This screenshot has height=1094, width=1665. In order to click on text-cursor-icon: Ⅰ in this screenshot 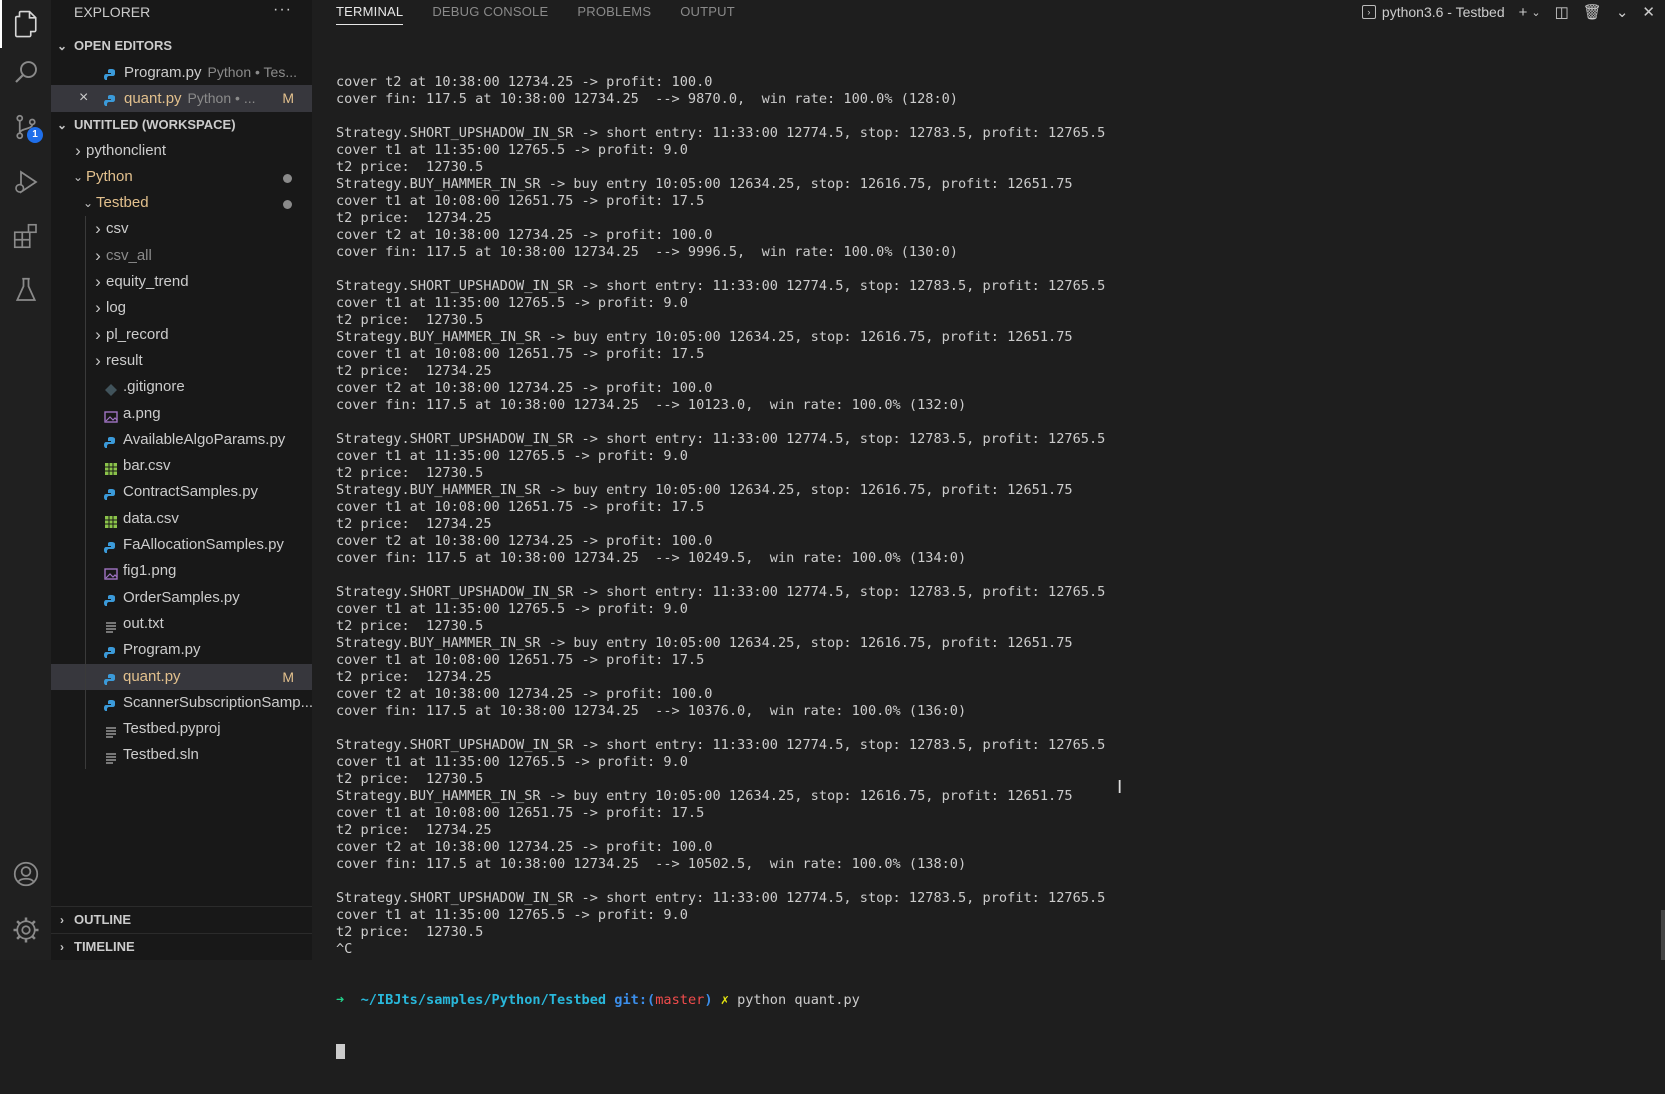, I will do `click(1120, 787)`.